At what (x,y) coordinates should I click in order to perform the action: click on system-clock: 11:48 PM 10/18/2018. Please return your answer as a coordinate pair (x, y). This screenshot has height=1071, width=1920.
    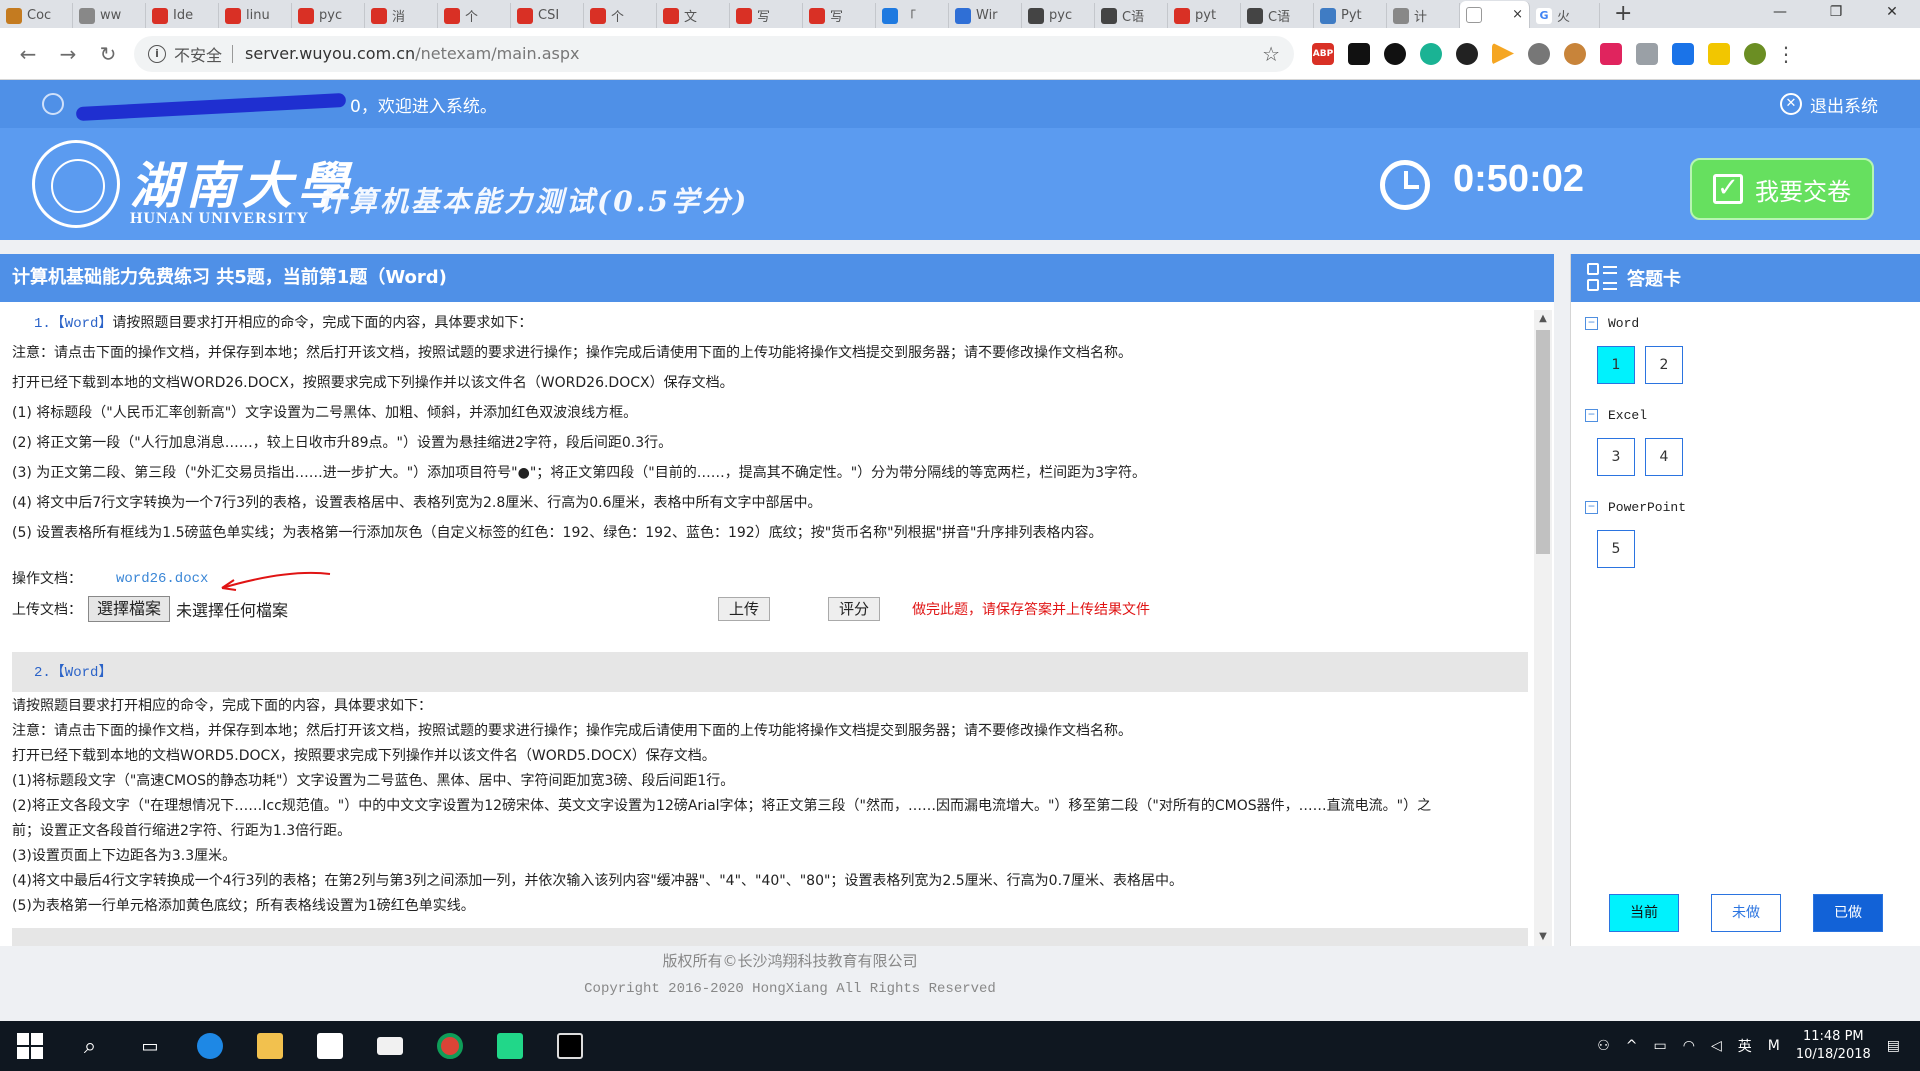
    Looking at the image, I should click on (1833, 1046).